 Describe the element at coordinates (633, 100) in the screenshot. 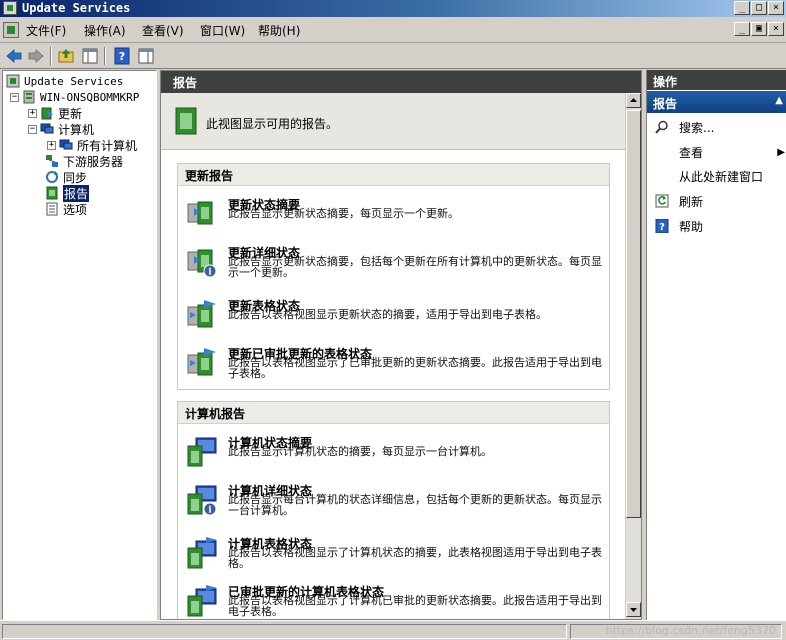

I see `scroll-up-button` at that location.